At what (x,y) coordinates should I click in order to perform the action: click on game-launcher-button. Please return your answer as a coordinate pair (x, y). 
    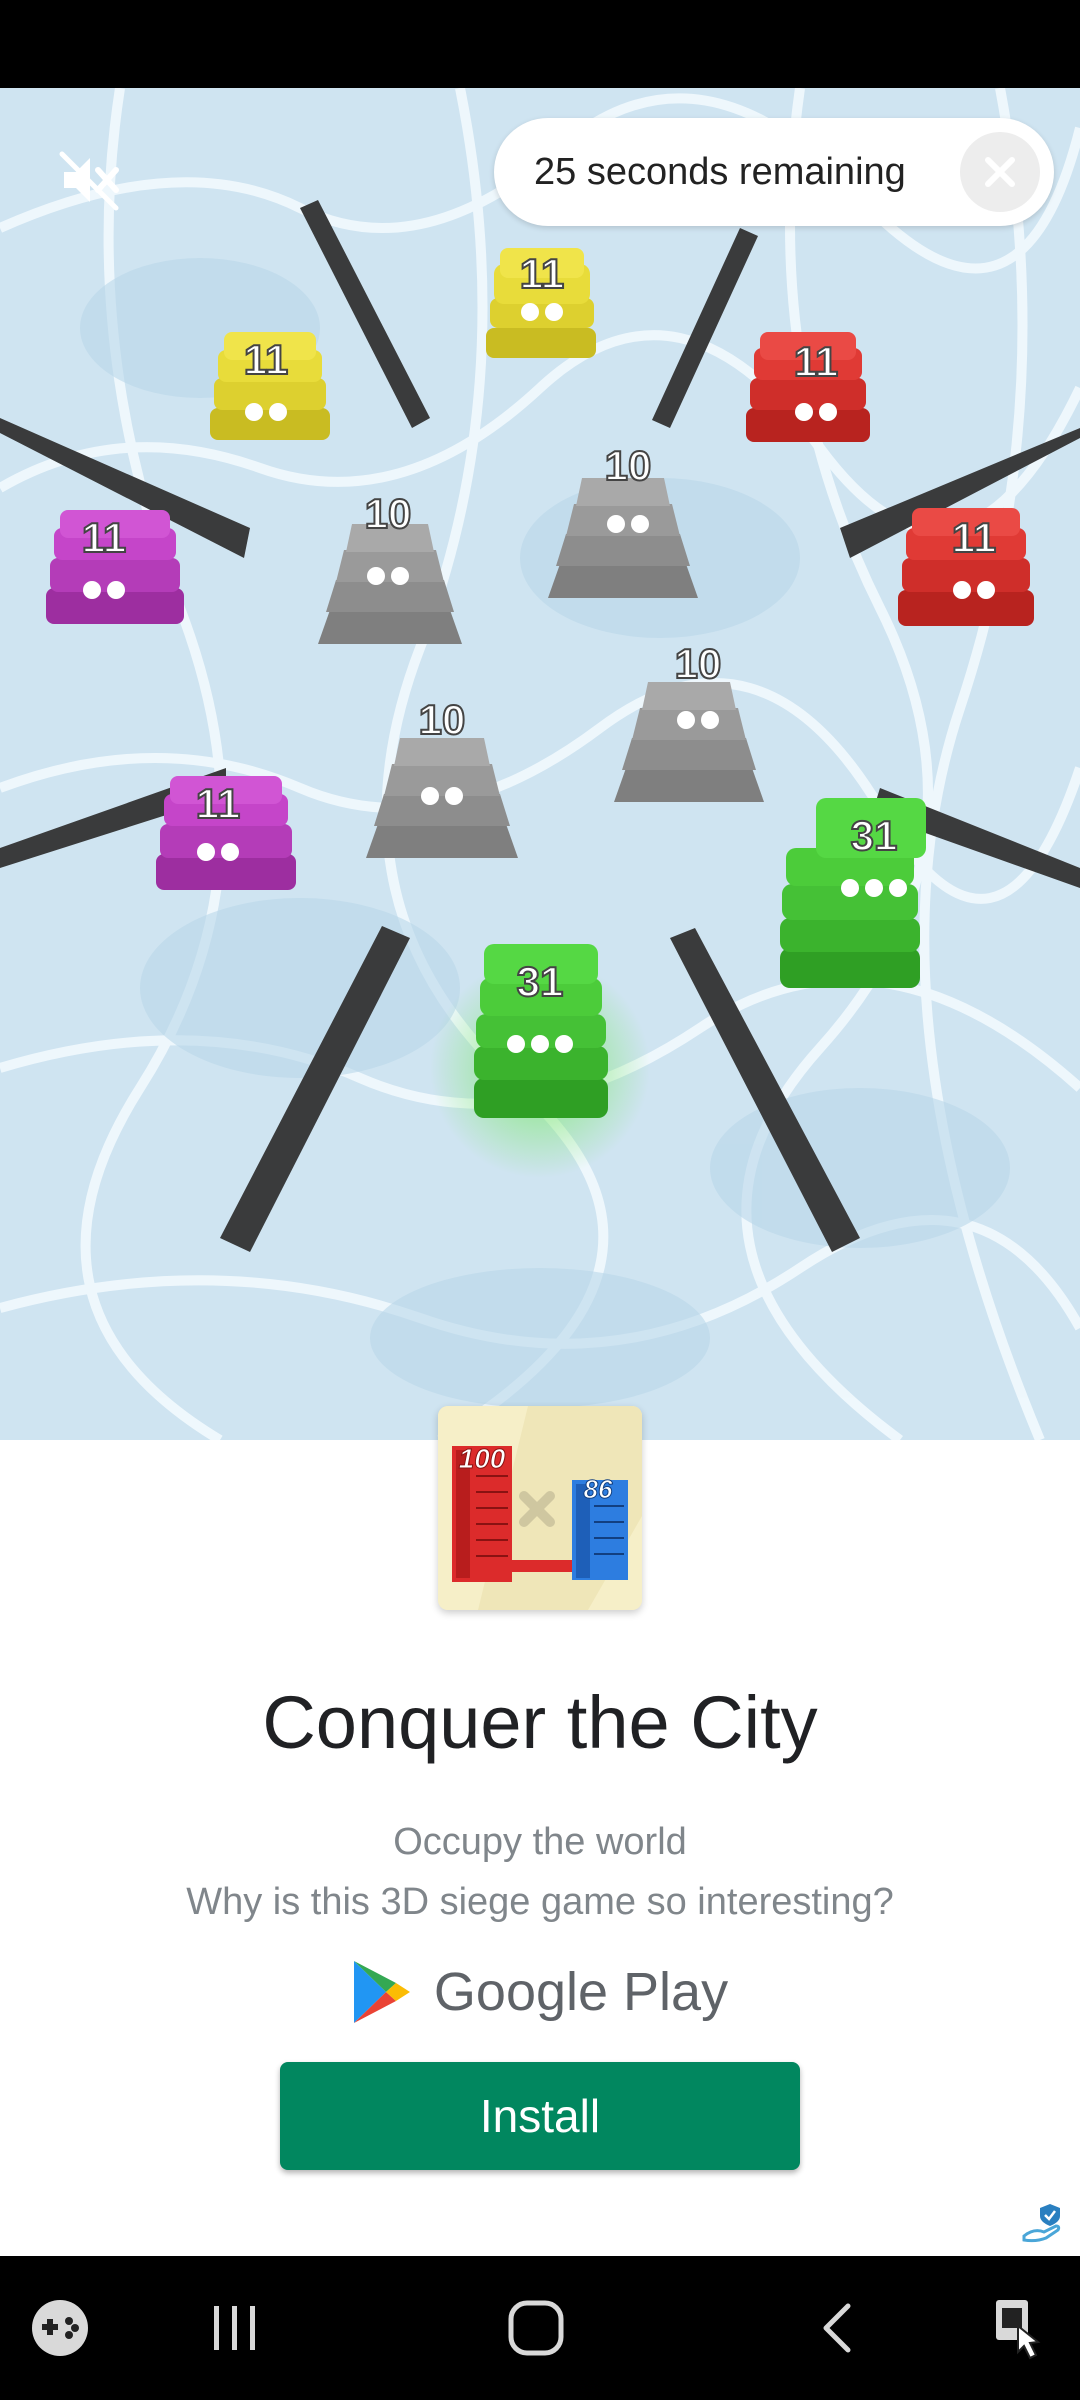
    Looking at the image, I should click on (60, 2328).